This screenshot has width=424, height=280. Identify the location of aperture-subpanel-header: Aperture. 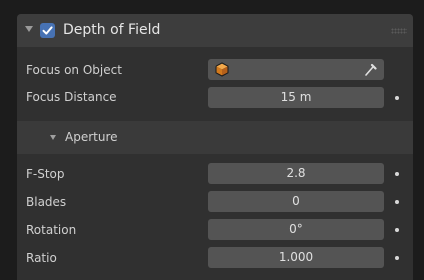
(215, 137).